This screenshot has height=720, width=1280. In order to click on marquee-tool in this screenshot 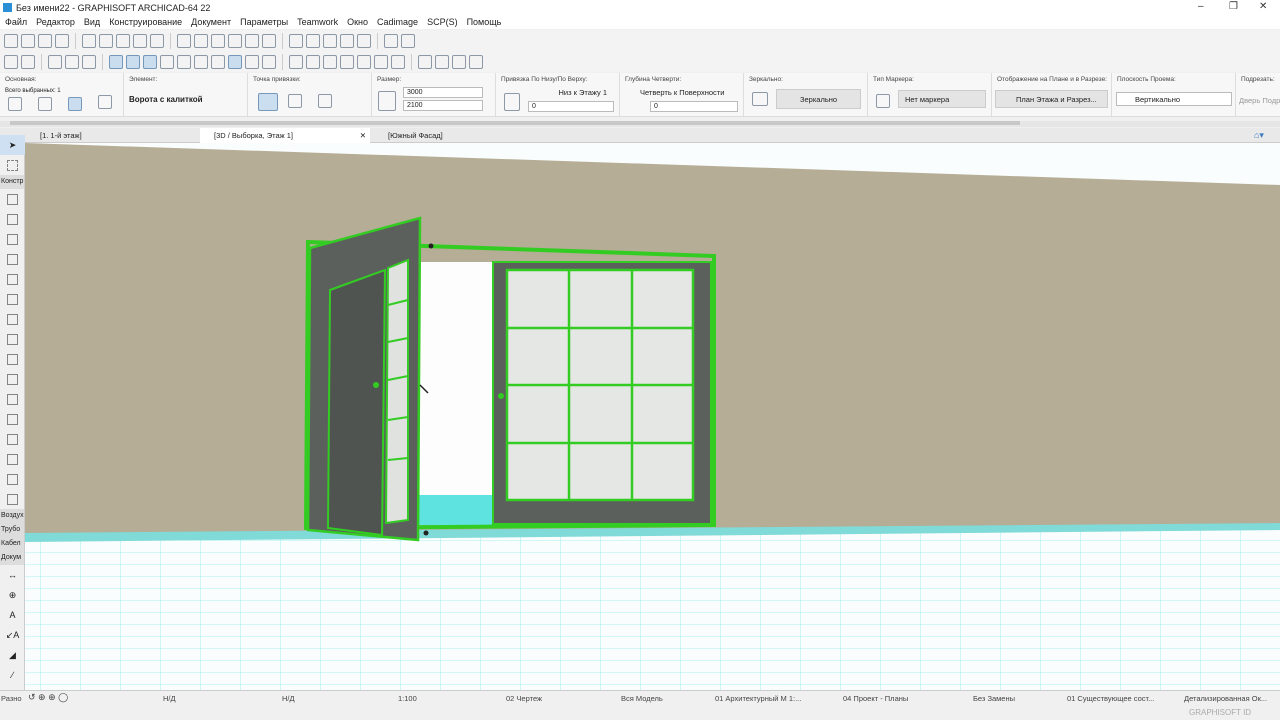, I will do `click(12, 165)`.